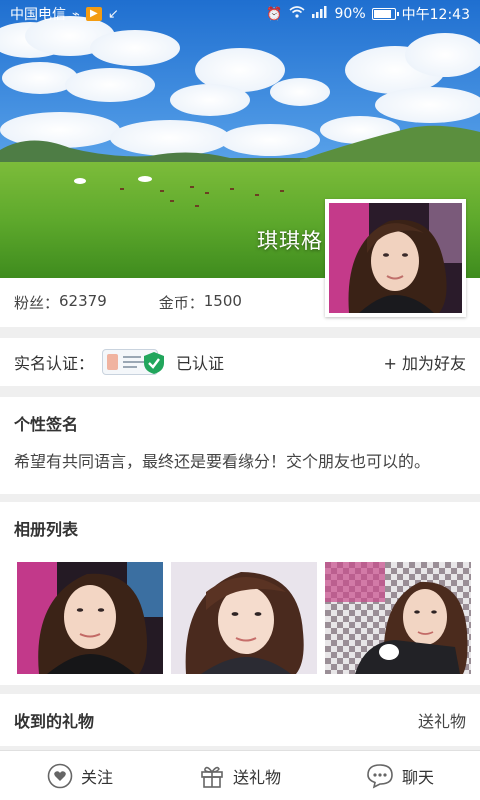 This screenshot has width=480, height=800. What do you see at coordinates (37, 303) in the screenshot?
I see `fans-label: 粉丝：` at bounding box center [37, 303].